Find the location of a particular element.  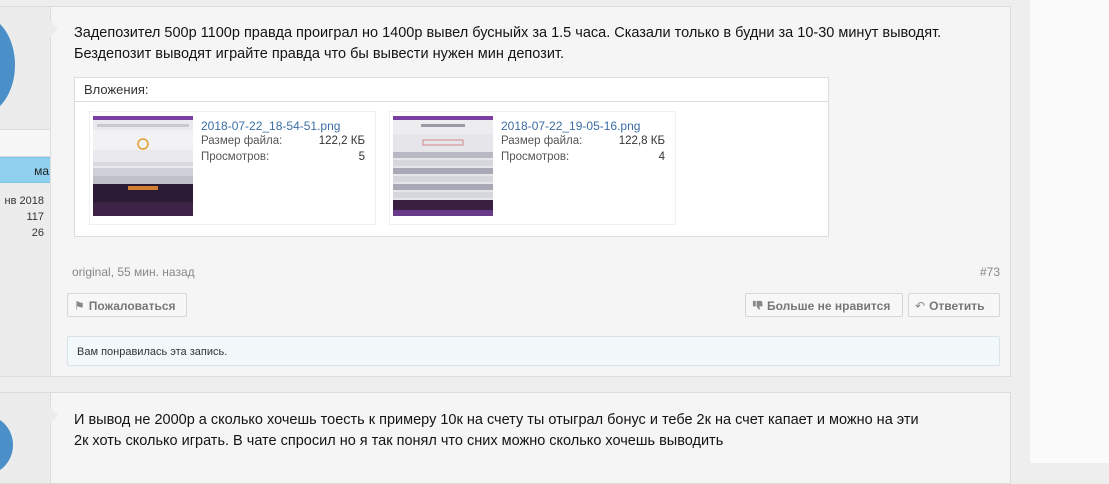

unlike-button-label: Больше не нравится is located at coordinates (829, 306).